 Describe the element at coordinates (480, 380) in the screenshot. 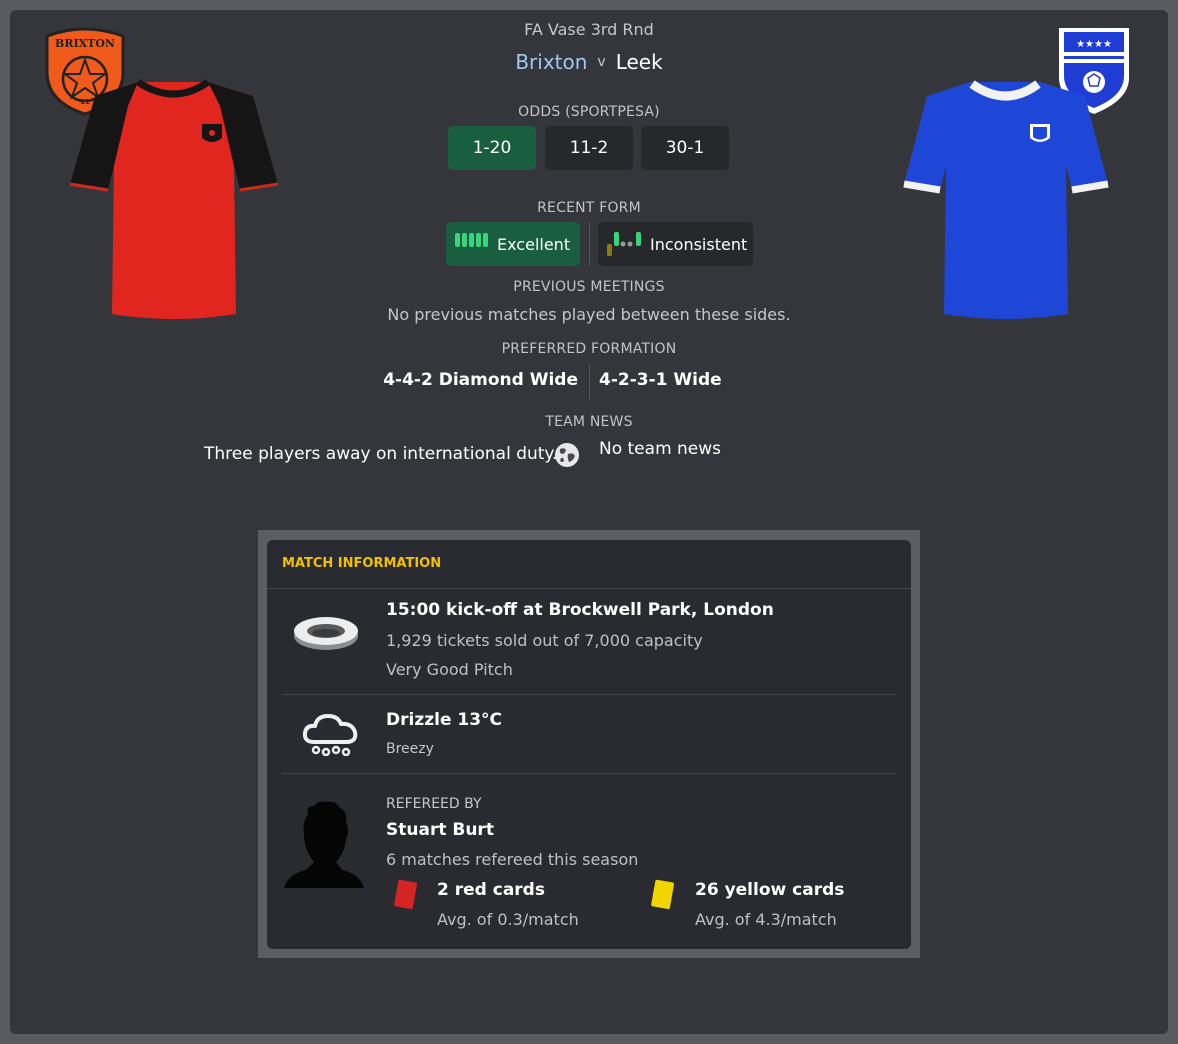

I see `home-formation: 4-4-2 Diamond Wide` at that location.